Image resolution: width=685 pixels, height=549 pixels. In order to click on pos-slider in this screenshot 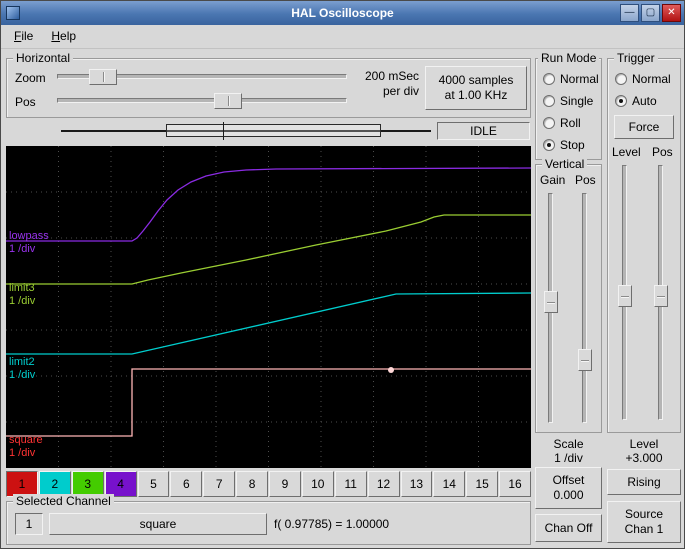, I will do `click(202, 101)`.